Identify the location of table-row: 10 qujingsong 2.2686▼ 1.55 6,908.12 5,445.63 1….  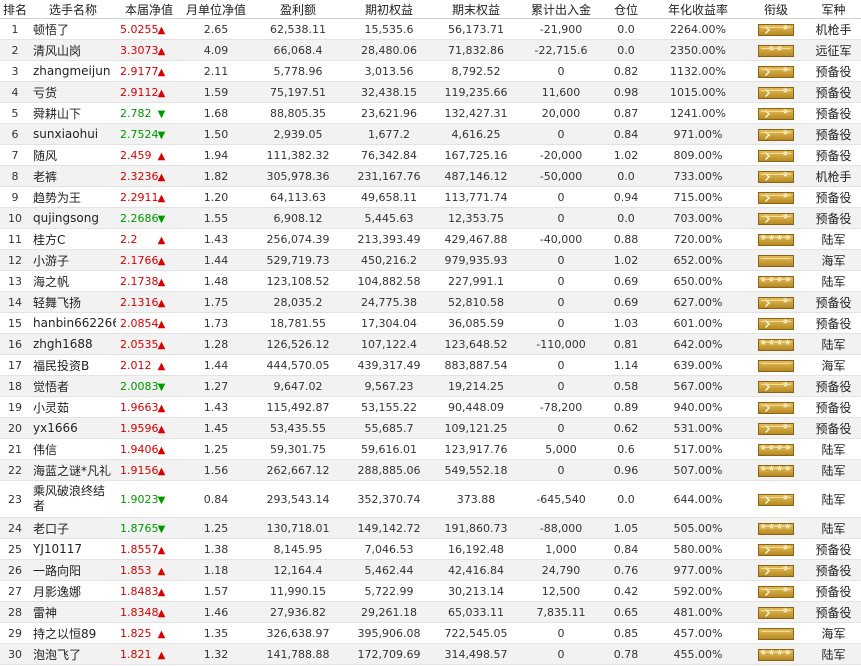
(430, 218).